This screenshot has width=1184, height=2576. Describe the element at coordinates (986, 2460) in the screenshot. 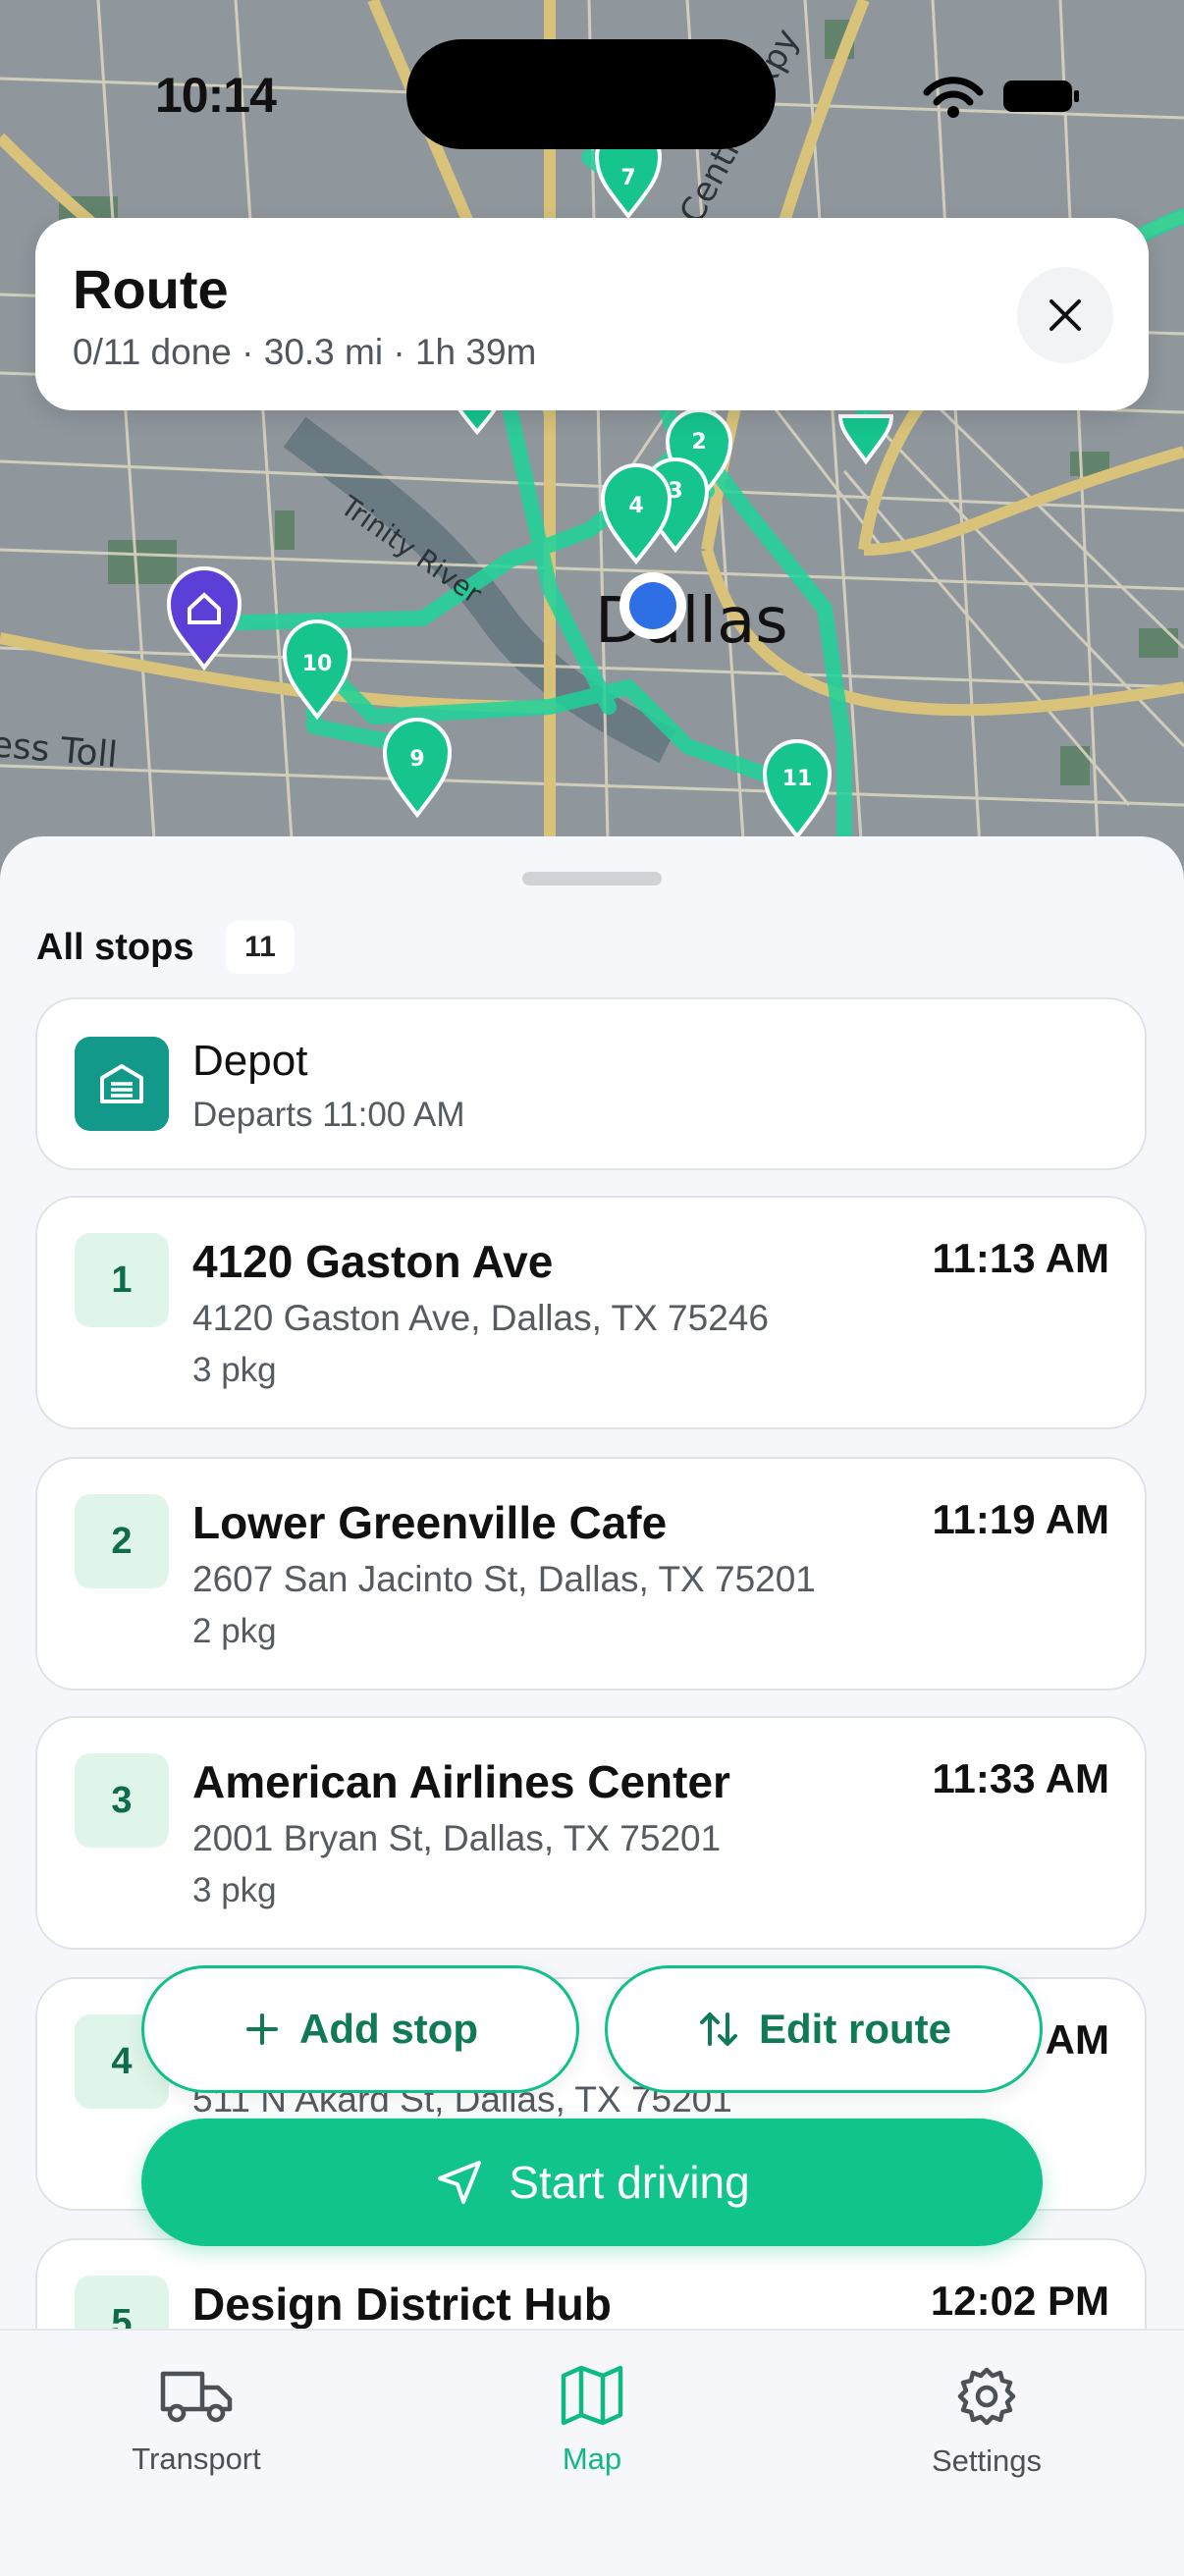

I see `tab-settings-label: Settings` at that location.